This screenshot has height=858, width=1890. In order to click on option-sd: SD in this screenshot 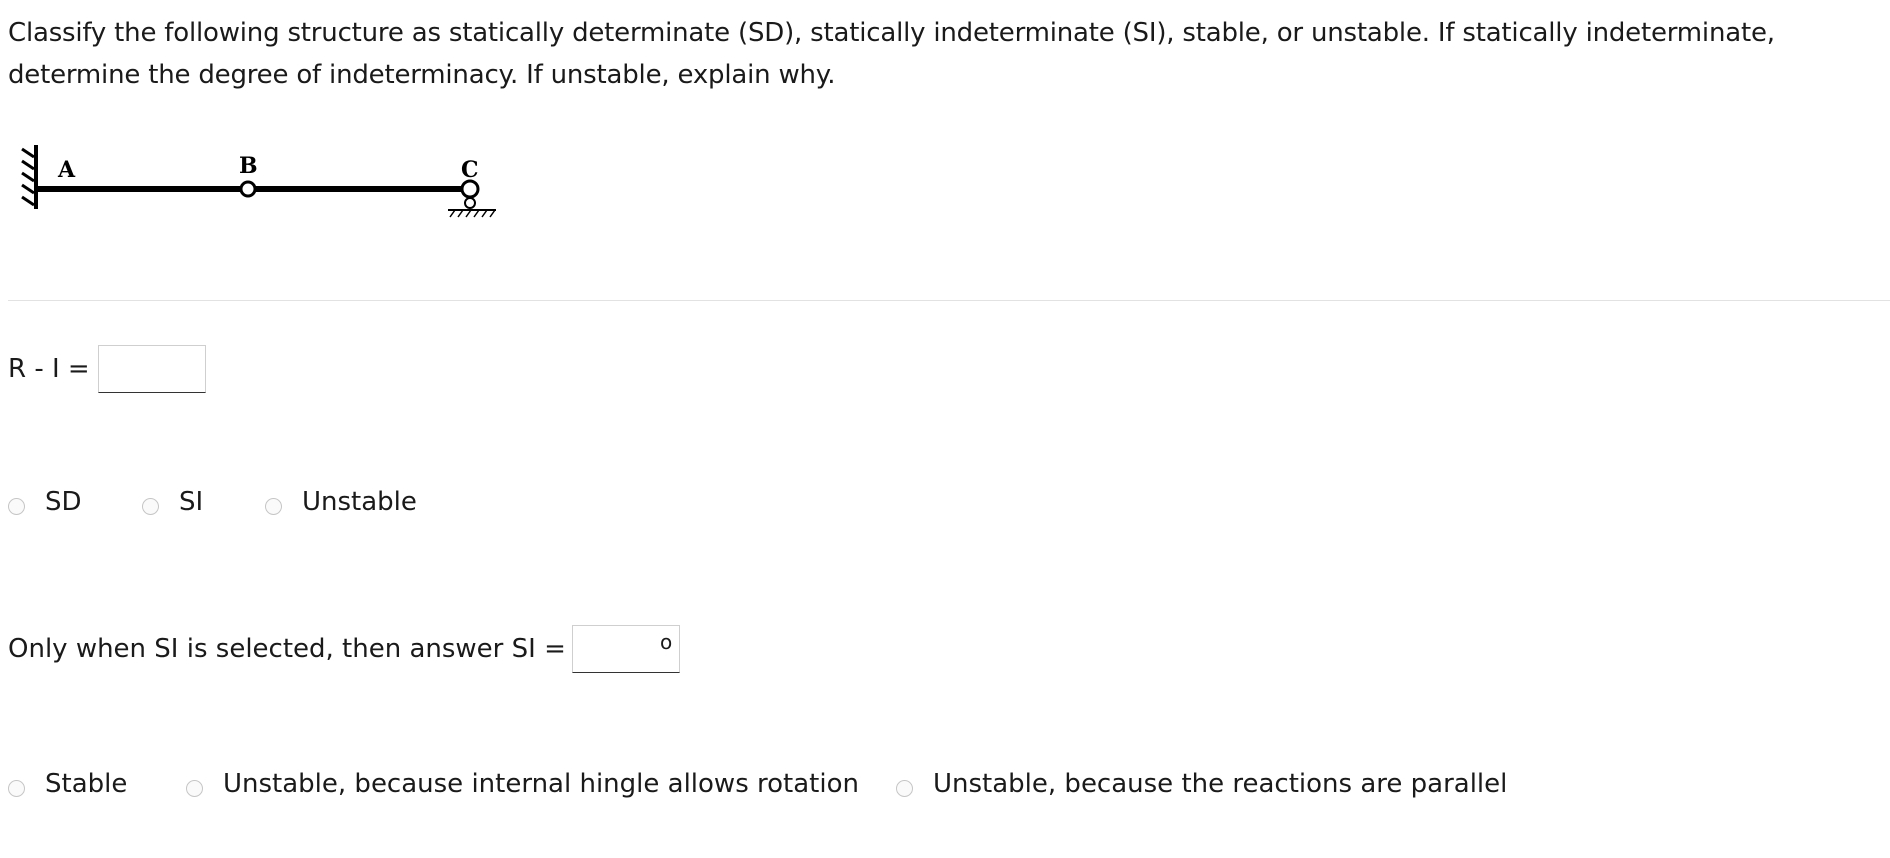, I will do `click(45, 502)`.